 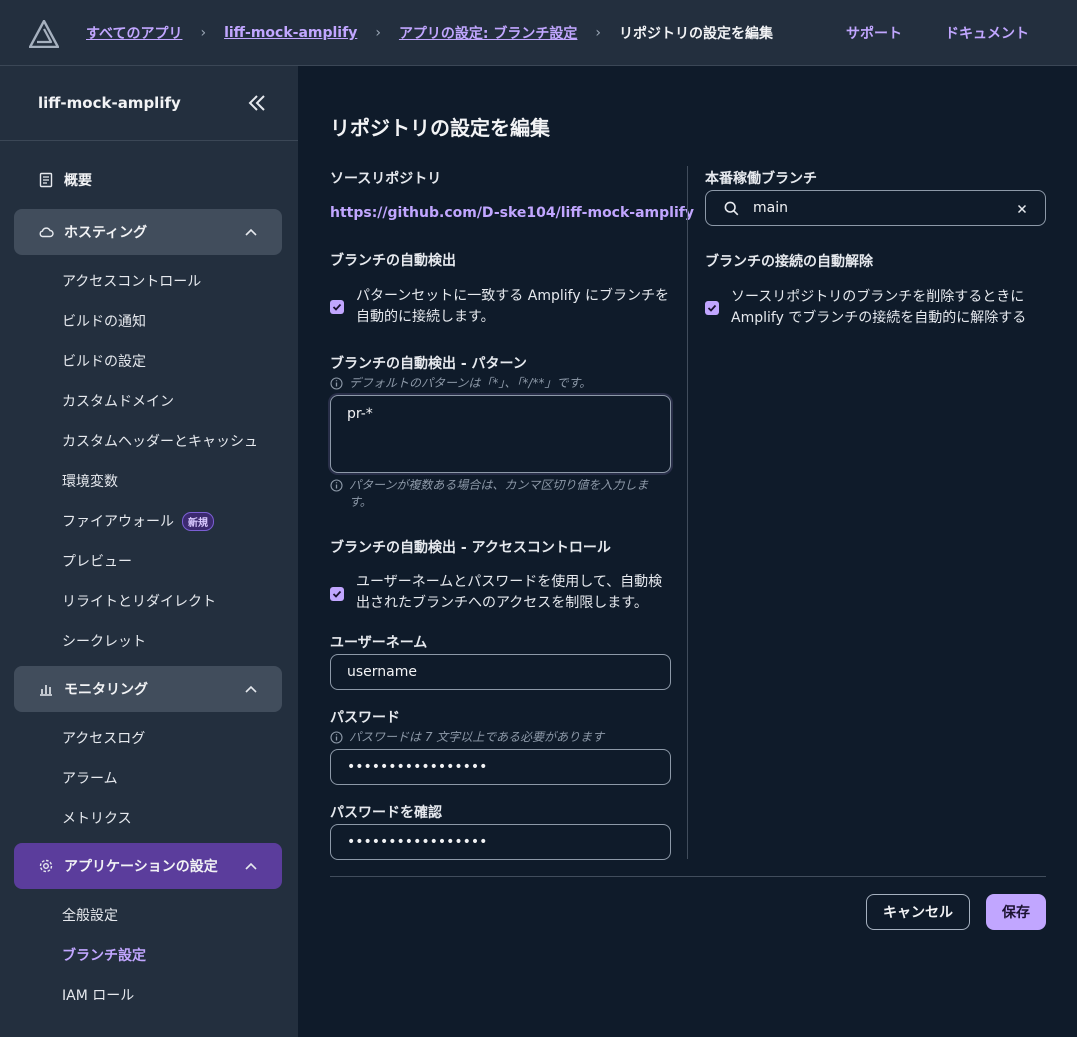 What do you see at coordinates (513, 306) in the screenshot?
I see `auto-detect-checkbox-label: パターンセットに一致する Amplify にブランチを 自動的に接続します。` at bounding box center [513, 306].